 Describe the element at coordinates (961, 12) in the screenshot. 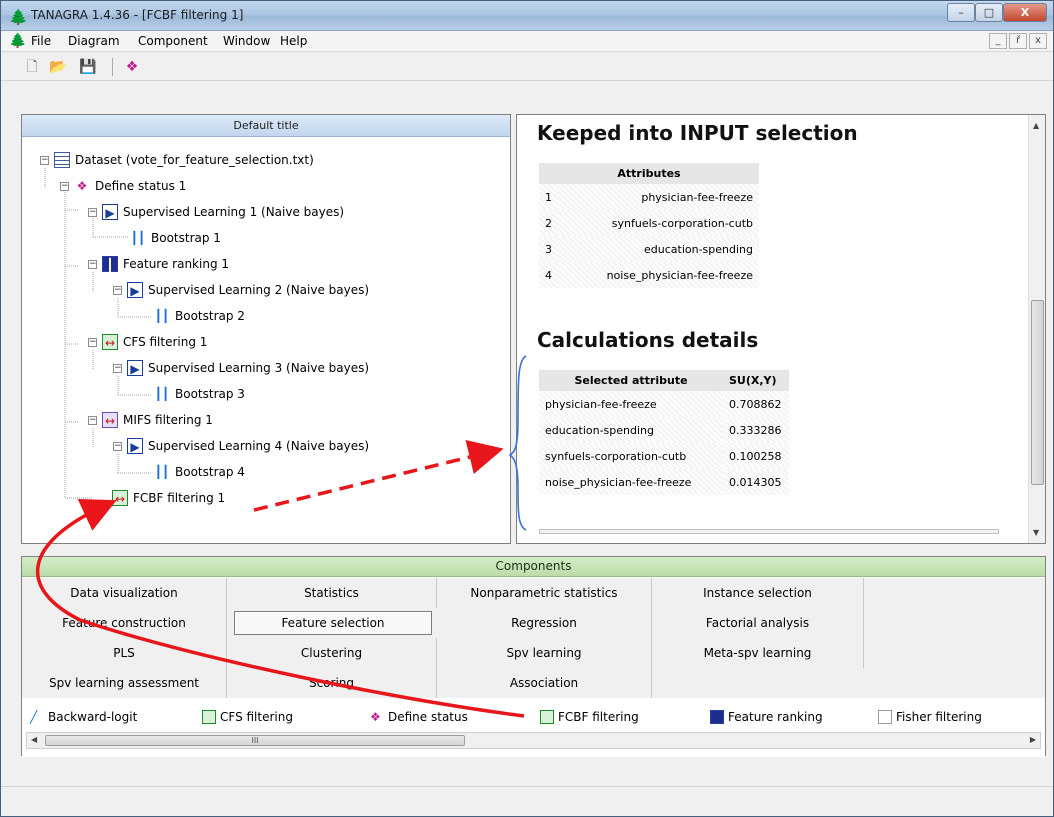

I see `minimize-button: –` at that location.